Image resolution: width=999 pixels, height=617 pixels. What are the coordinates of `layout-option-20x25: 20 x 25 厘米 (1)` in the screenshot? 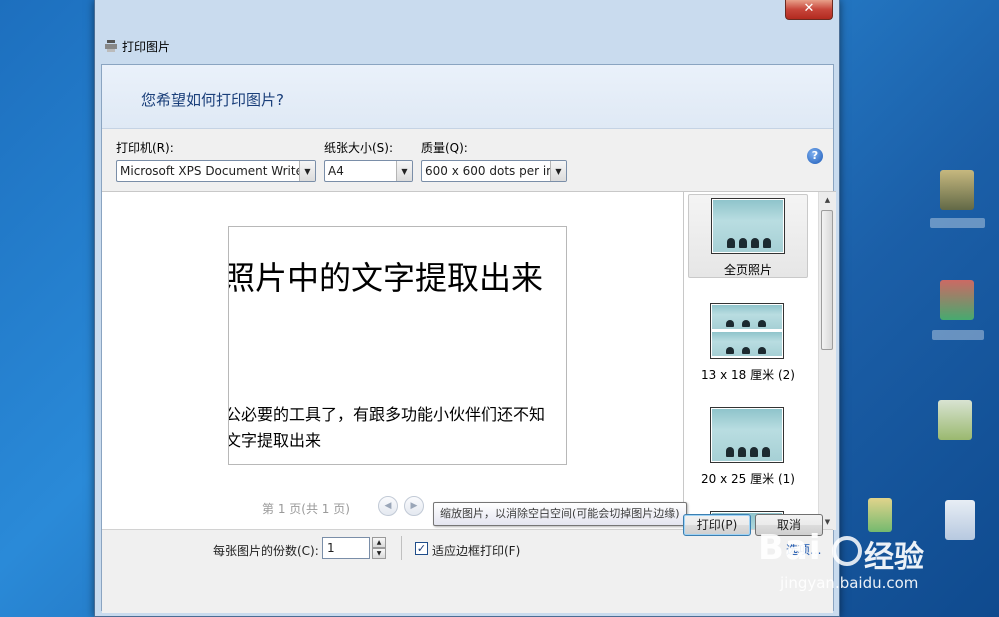 It's located at (748, 446).